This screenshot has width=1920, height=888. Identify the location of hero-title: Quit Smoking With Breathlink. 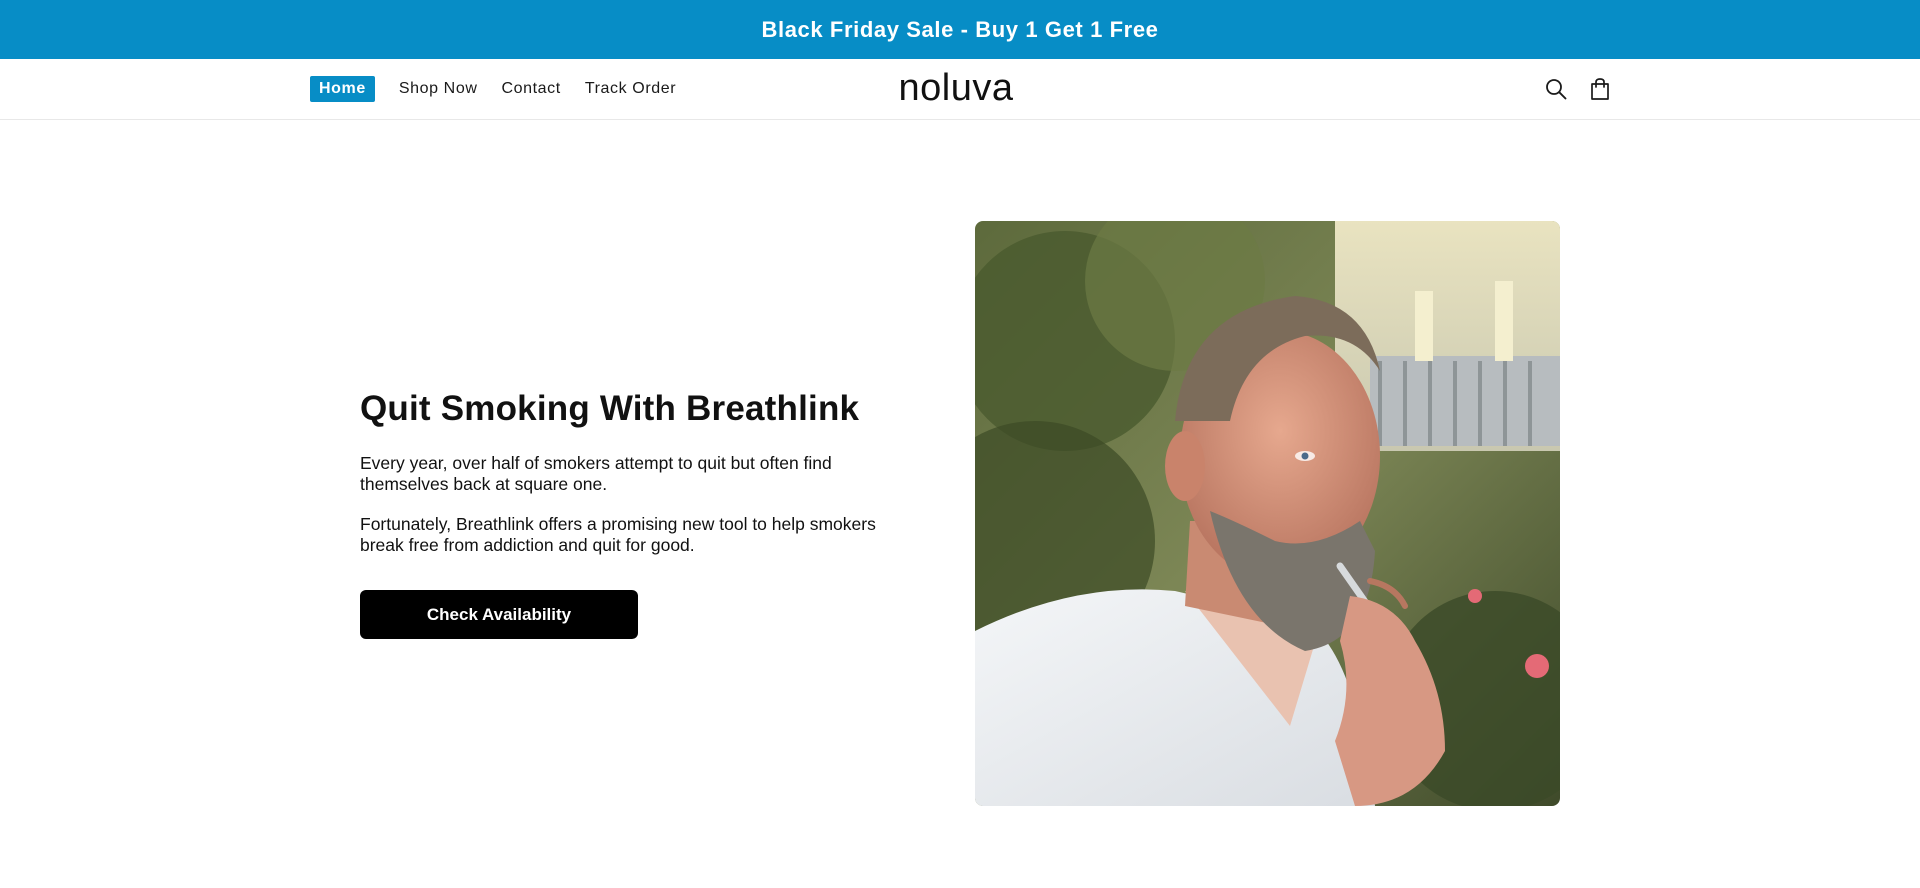
(610, 408).